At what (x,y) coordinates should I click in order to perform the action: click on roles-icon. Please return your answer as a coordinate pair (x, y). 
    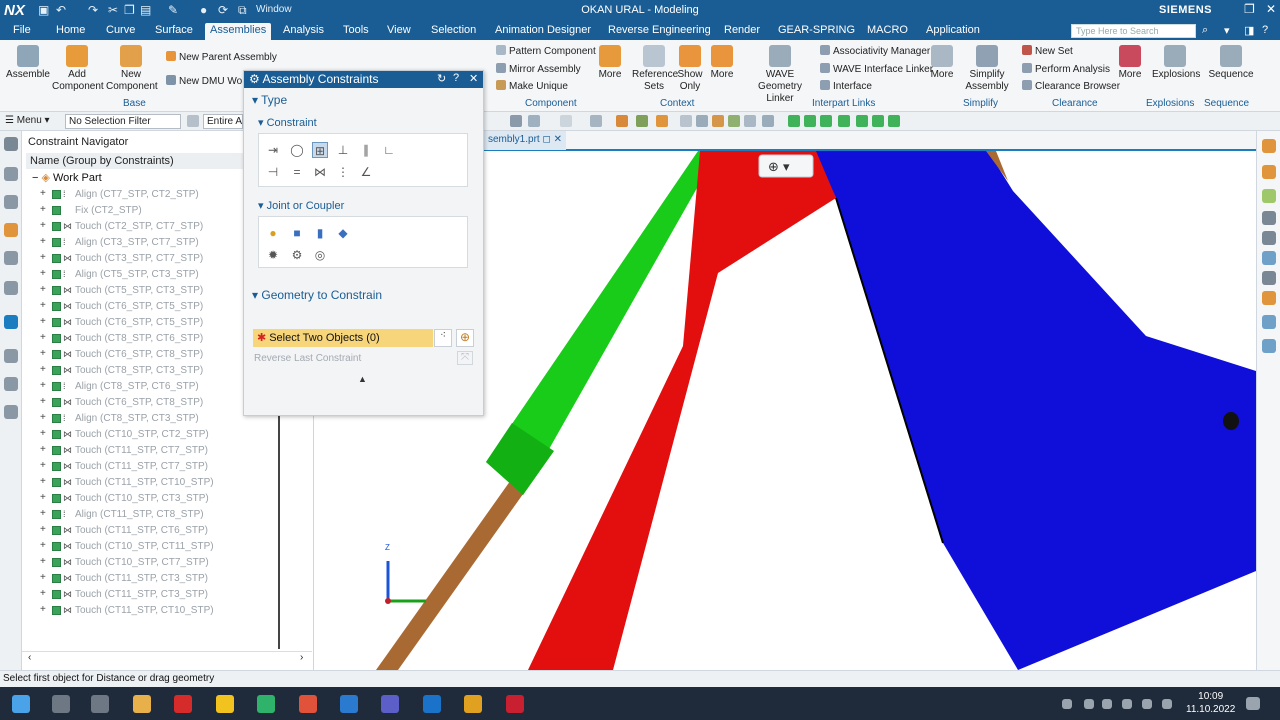
    Looking at the image, I should click on (11, 412).